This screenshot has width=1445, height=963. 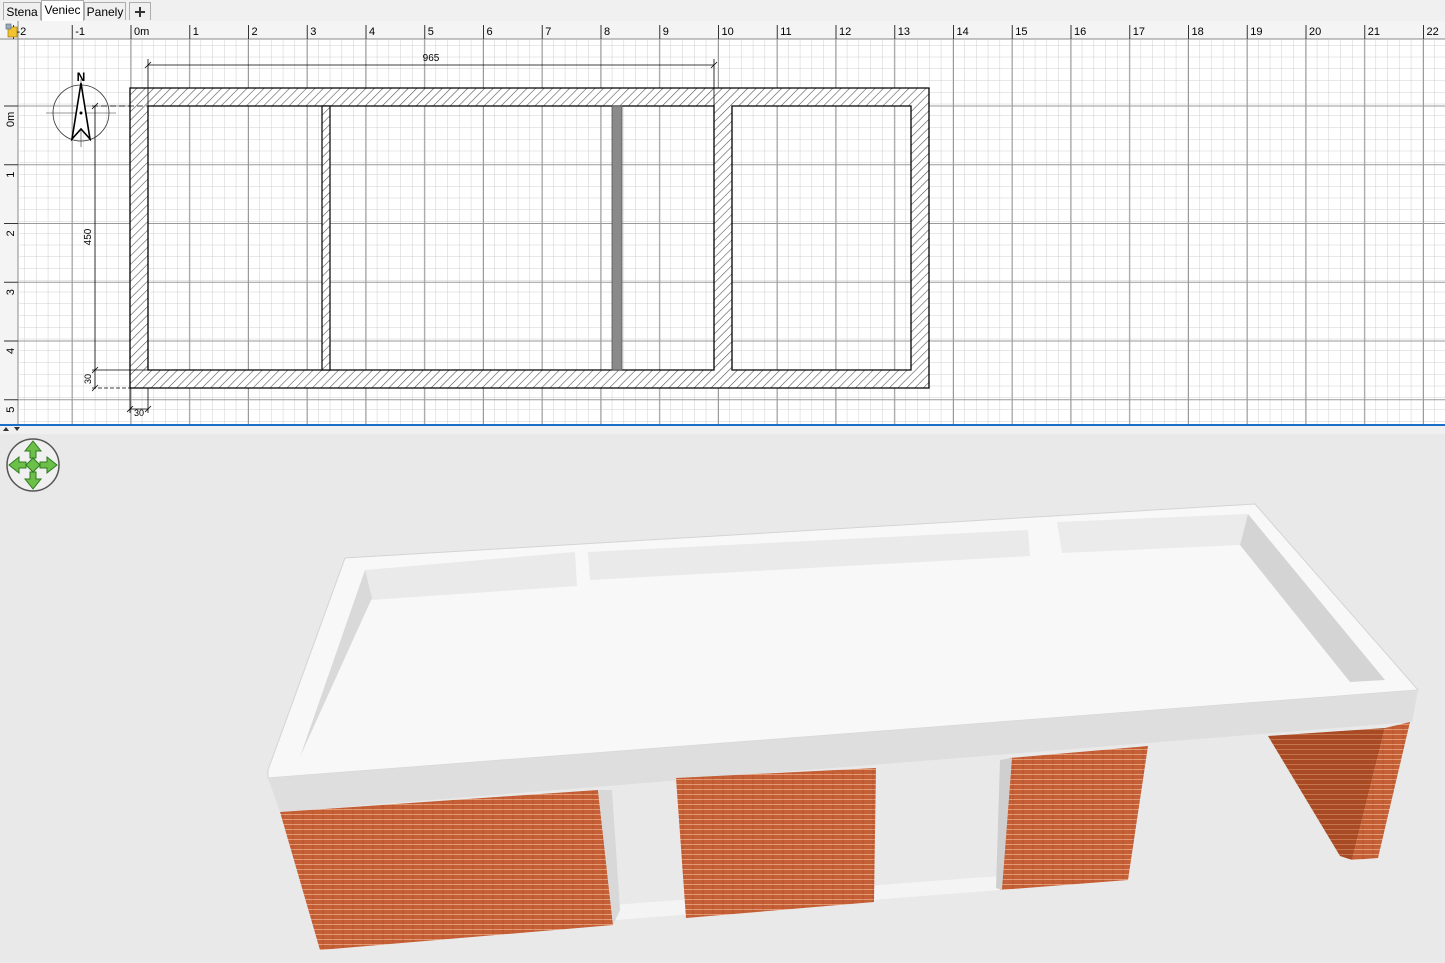 I want to click on tab-panely: Panely, so click(x=105, y=11).